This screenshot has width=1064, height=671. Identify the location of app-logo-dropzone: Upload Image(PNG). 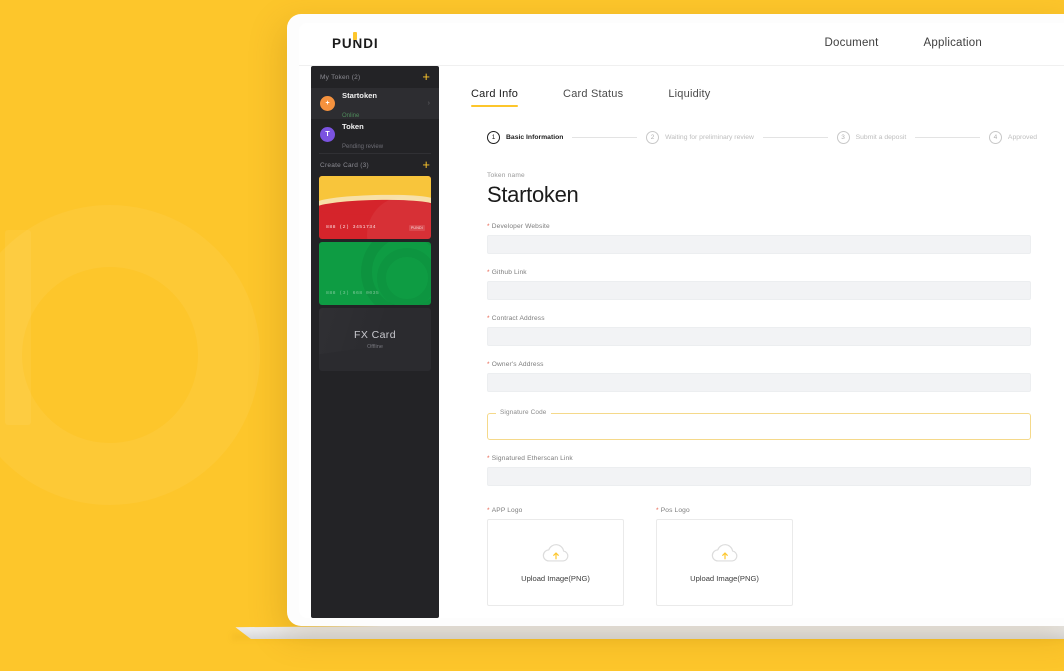
(555, 562).